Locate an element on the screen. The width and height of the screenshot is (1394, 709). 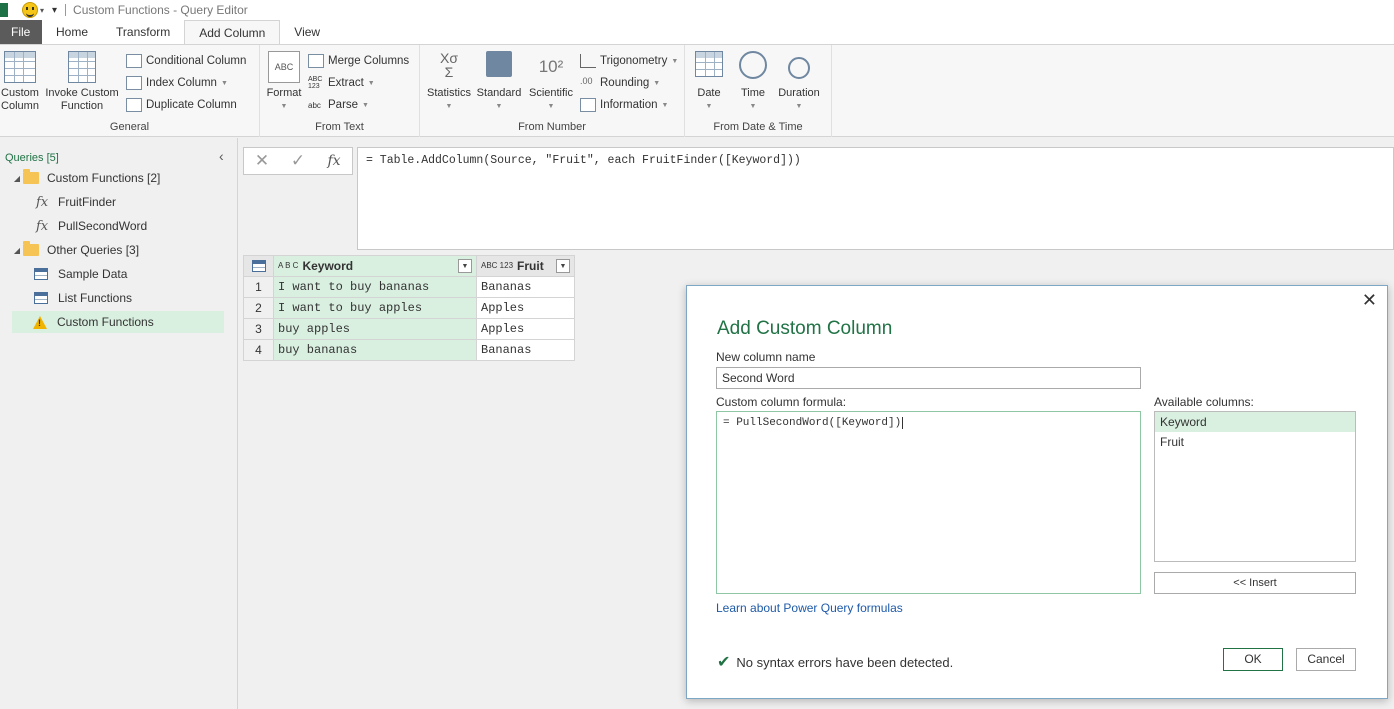
smiley-icon is located at coordinates (30, 10).